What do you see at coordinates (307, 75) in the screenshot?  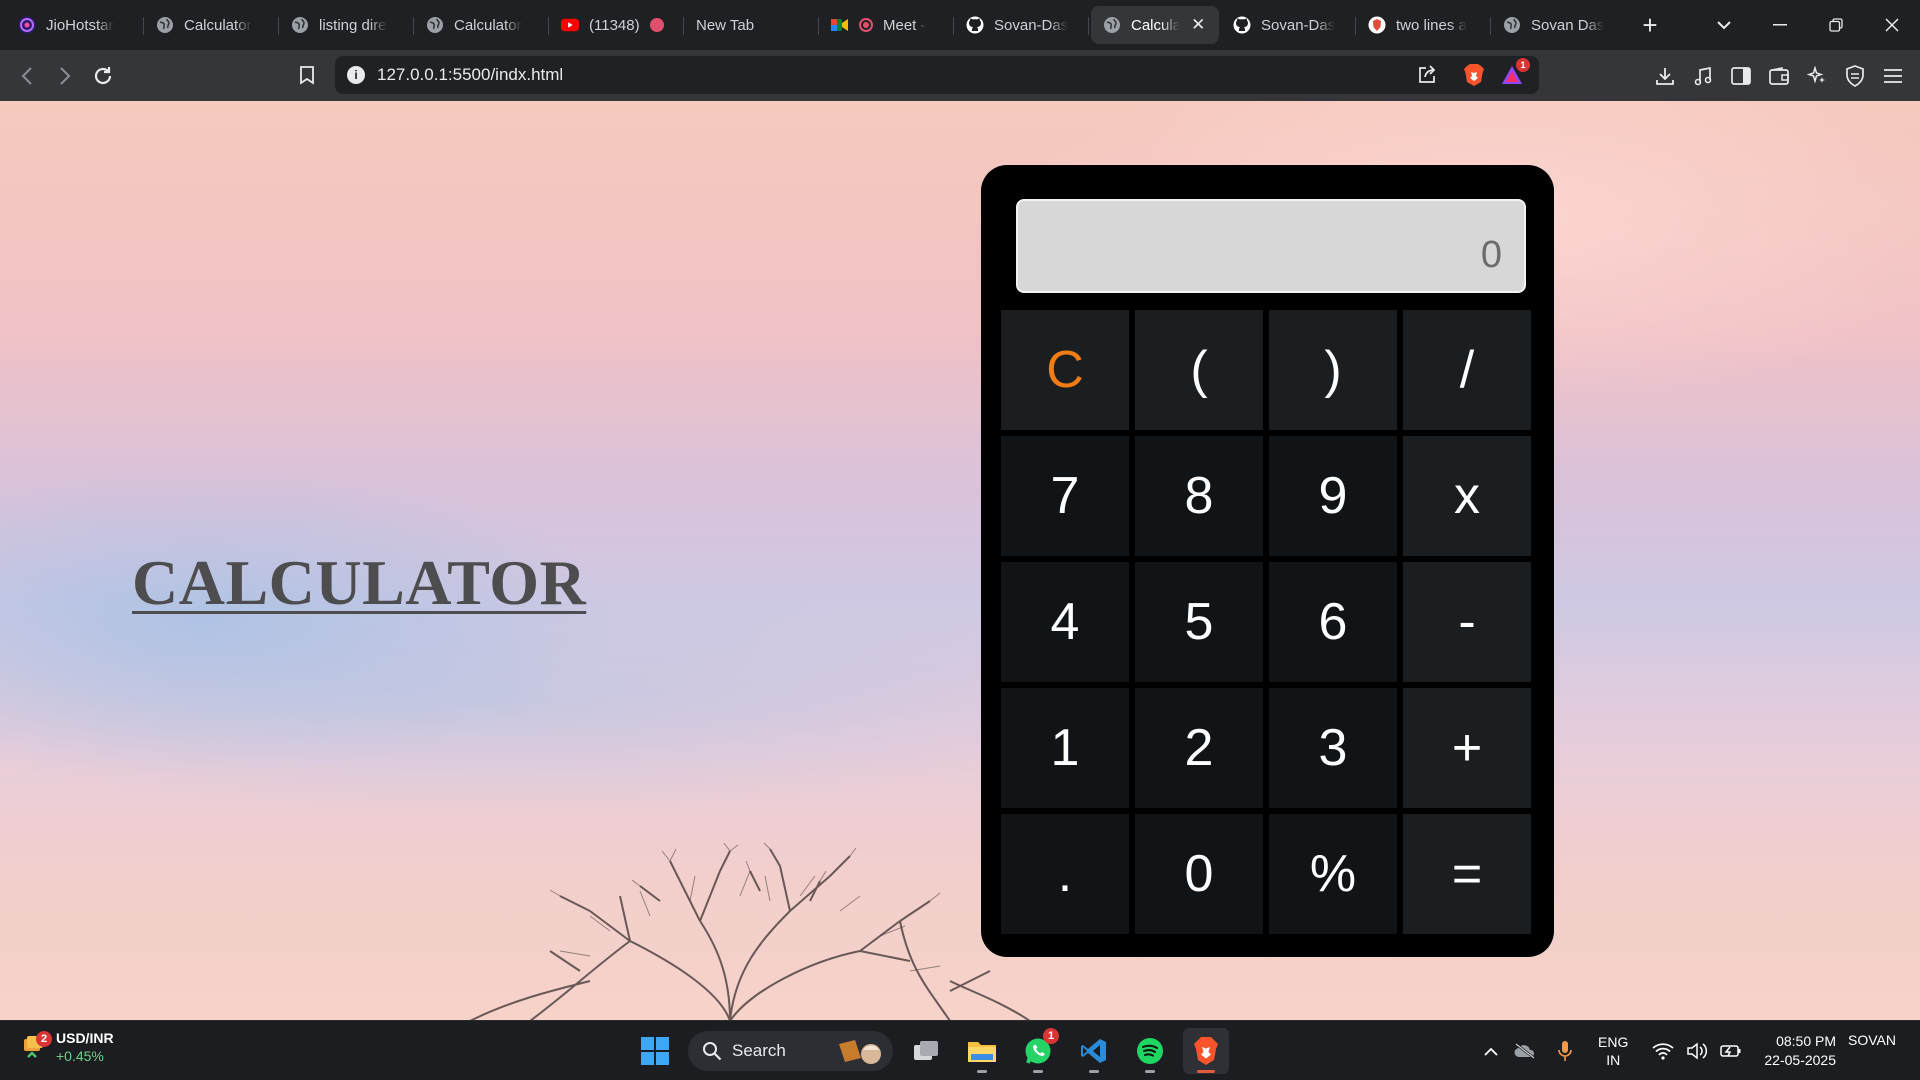 I see `bookmark-icon` at bounding box center [307, 75].